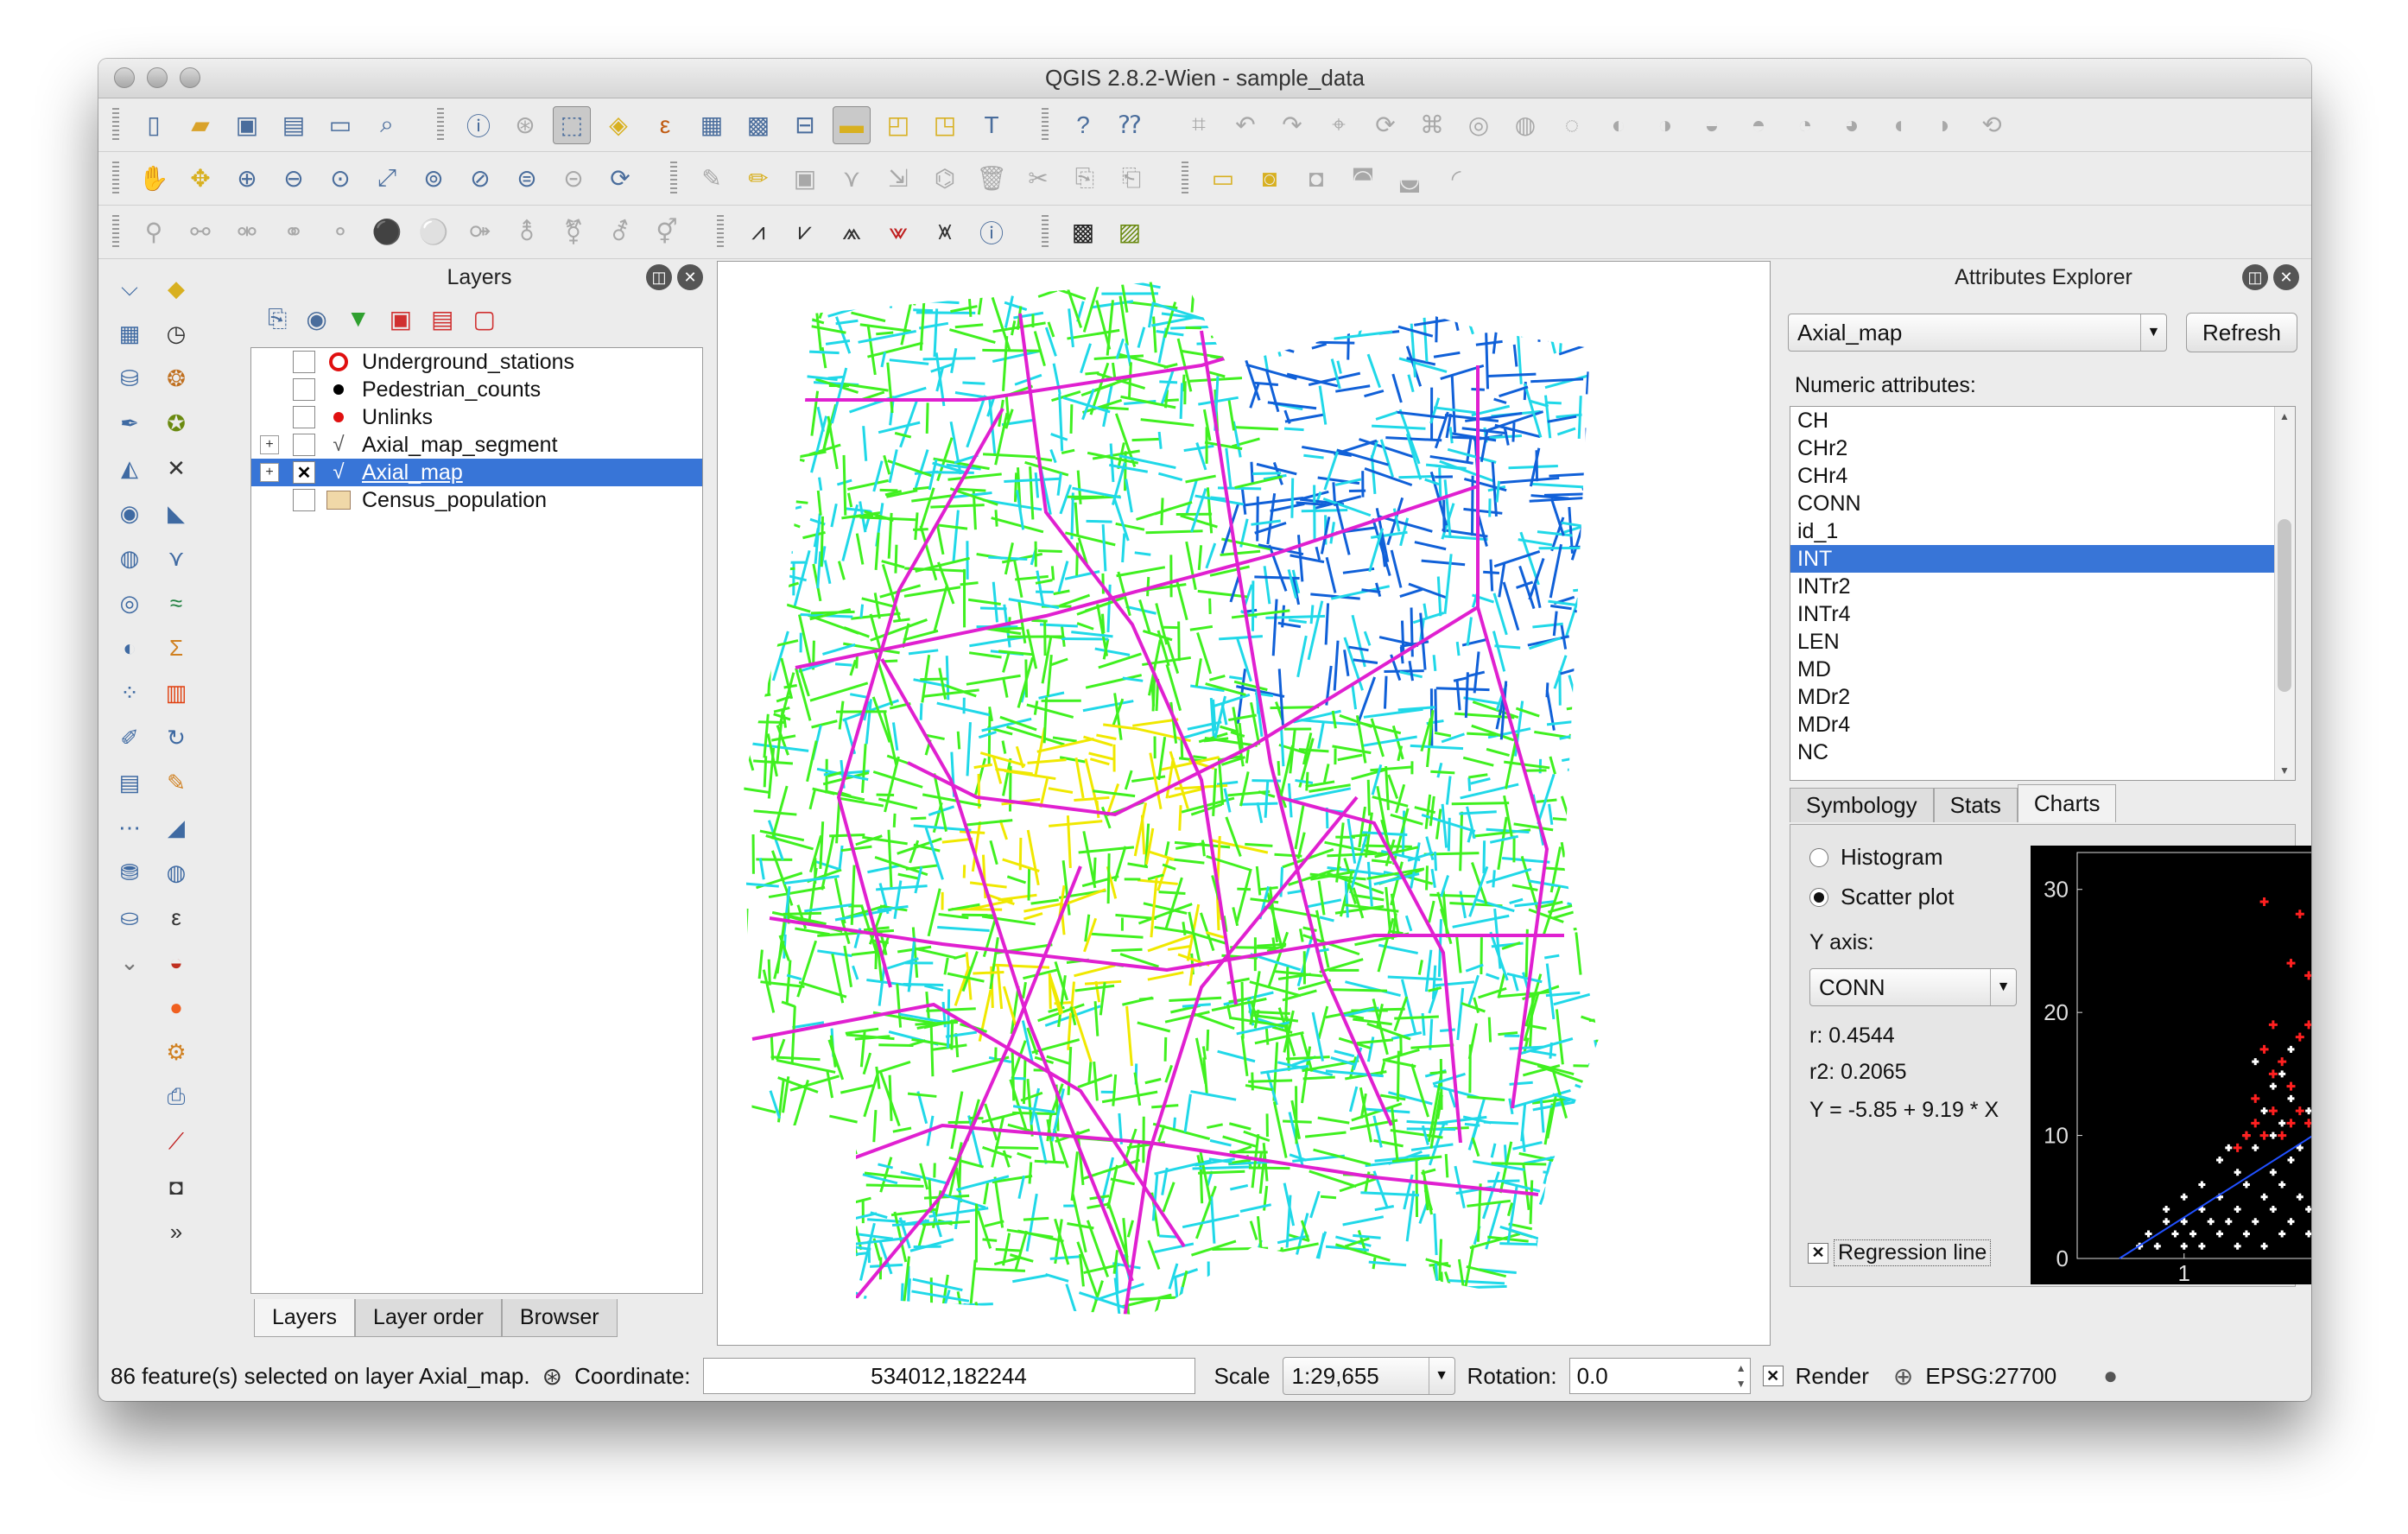  Describe the element at coordinates (200, 232) in the screenshot. I see `undo-dim-icon: ⚯` at that location.